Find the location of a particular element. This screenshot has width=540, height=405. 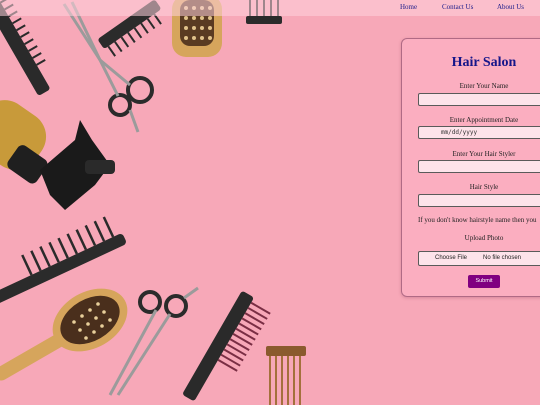

file-status: No file chosen is located at coordinates (502, 258).